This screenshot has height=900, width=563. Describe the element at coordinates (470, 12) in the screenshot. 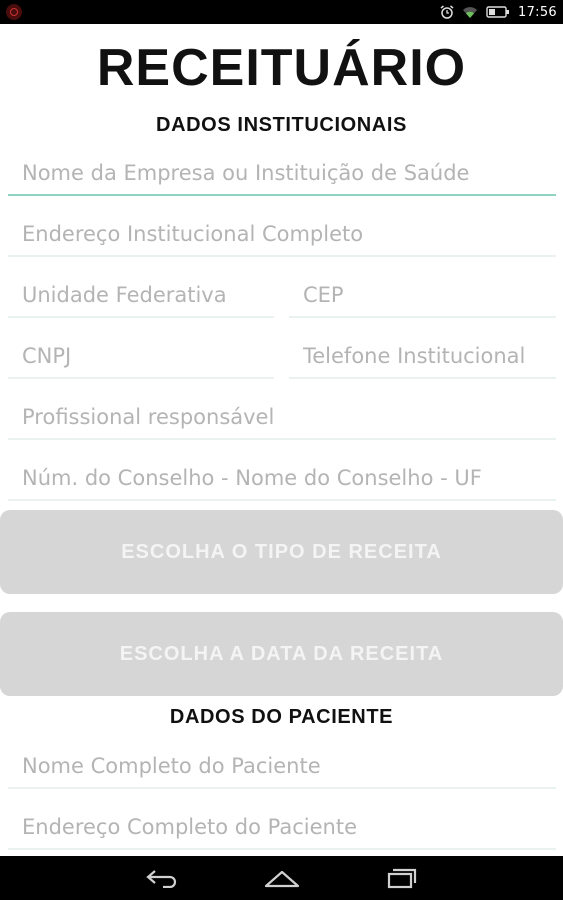

I see `wifi-icon` at that location.